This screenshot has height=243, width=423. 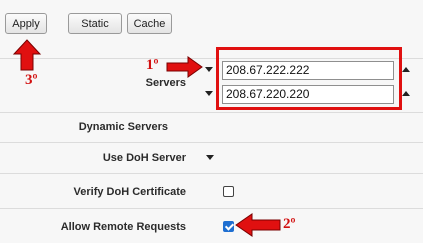 I want to click on arrow-up-annotation-icon, so click(x=27, y=55).